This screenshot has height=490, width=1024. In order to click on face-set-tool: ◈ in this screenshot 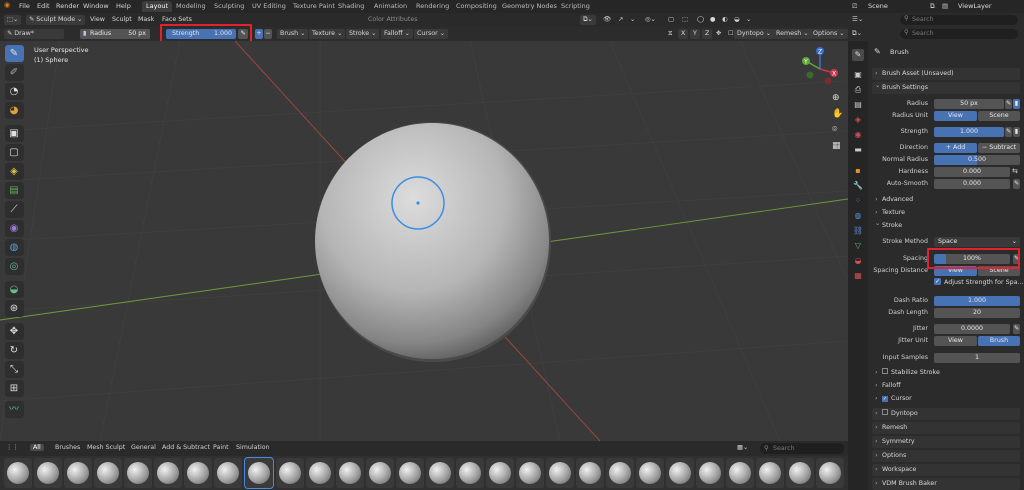, I will do `click(14, 171)`.